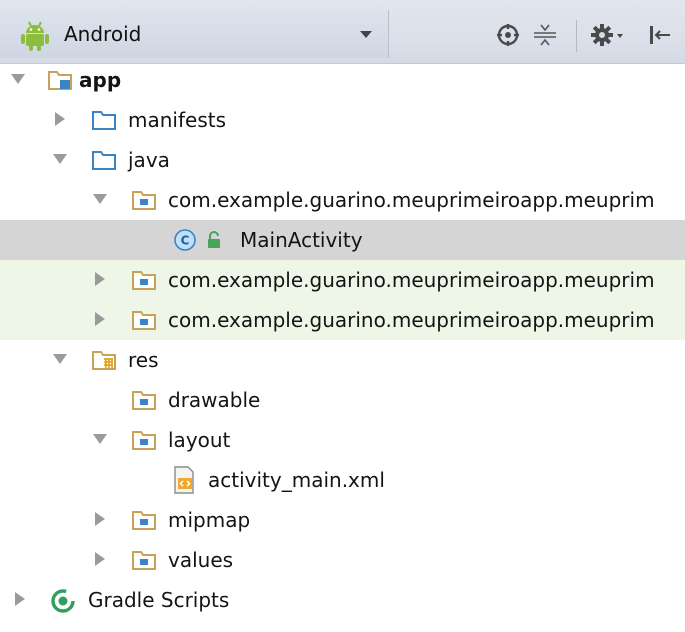  I want to click on module-folder-icon, so click(60, 80).